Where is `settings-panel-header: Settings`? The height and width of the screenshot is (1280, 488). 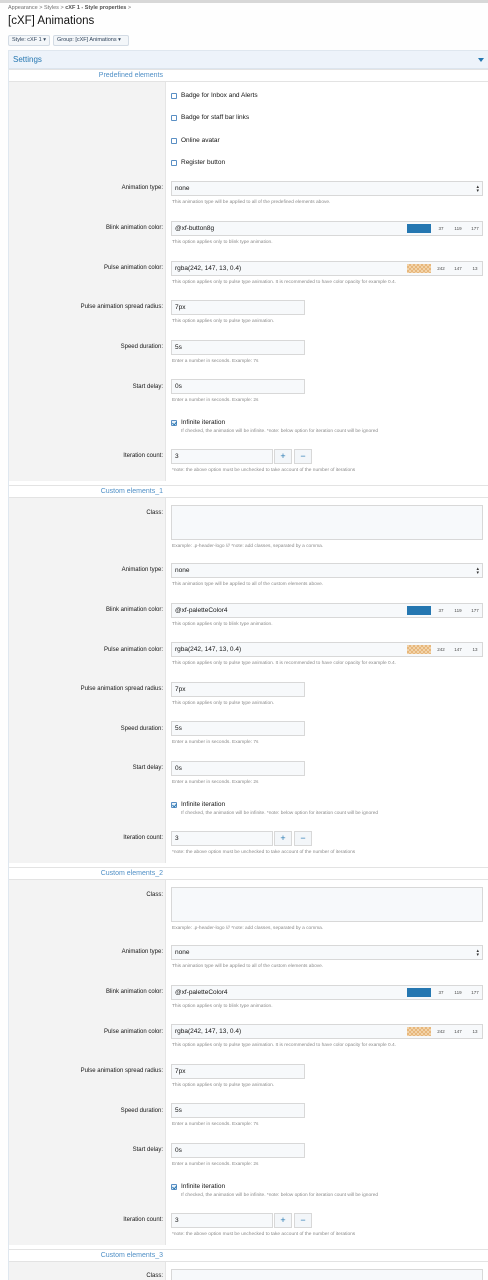
settings-panel-header: Settings is located at coordinates (248, 60).